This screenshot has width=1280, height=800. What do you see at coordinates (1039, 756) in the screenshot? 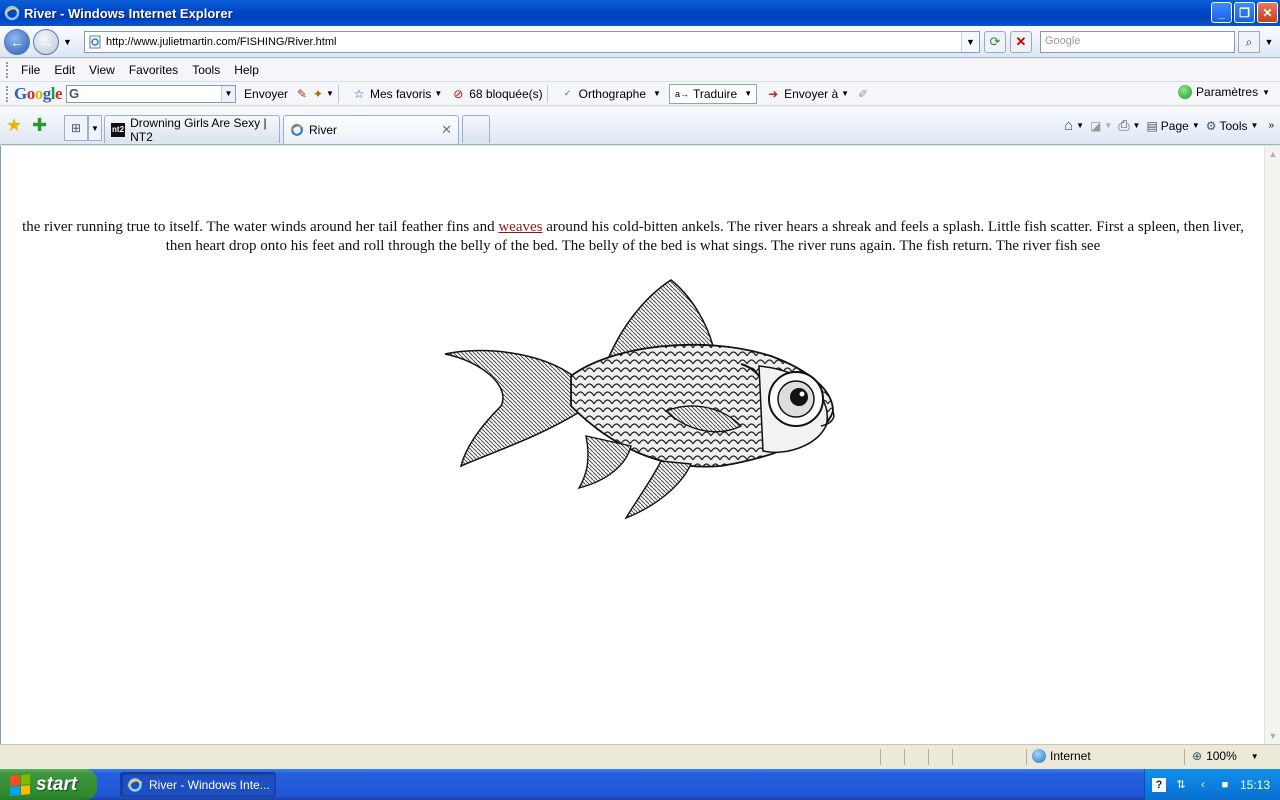
I see `globe-icon` at bounding box center [1039, 756].